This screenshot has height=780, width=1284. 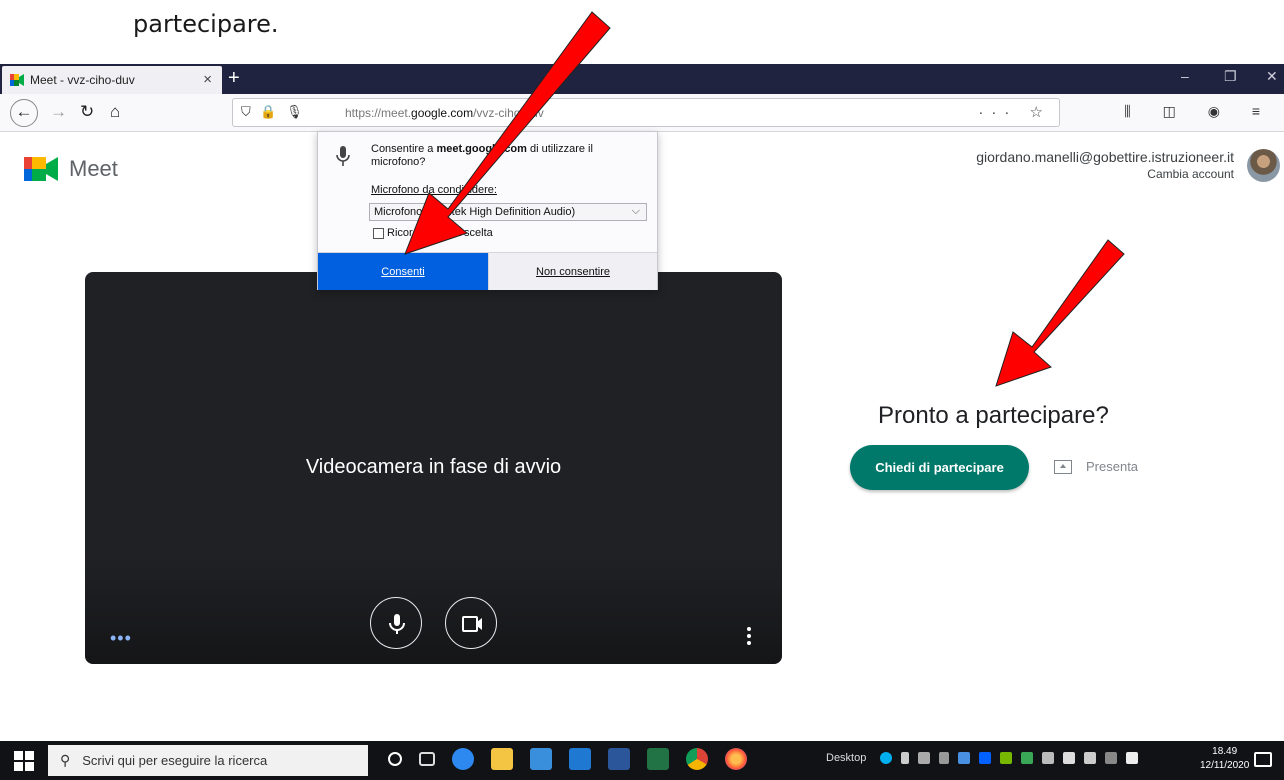 What do you see at coordinates (1105, 174) in the screenshot?
I see `switch-account-link: Cambia account` at bounding box center [1105, 174].